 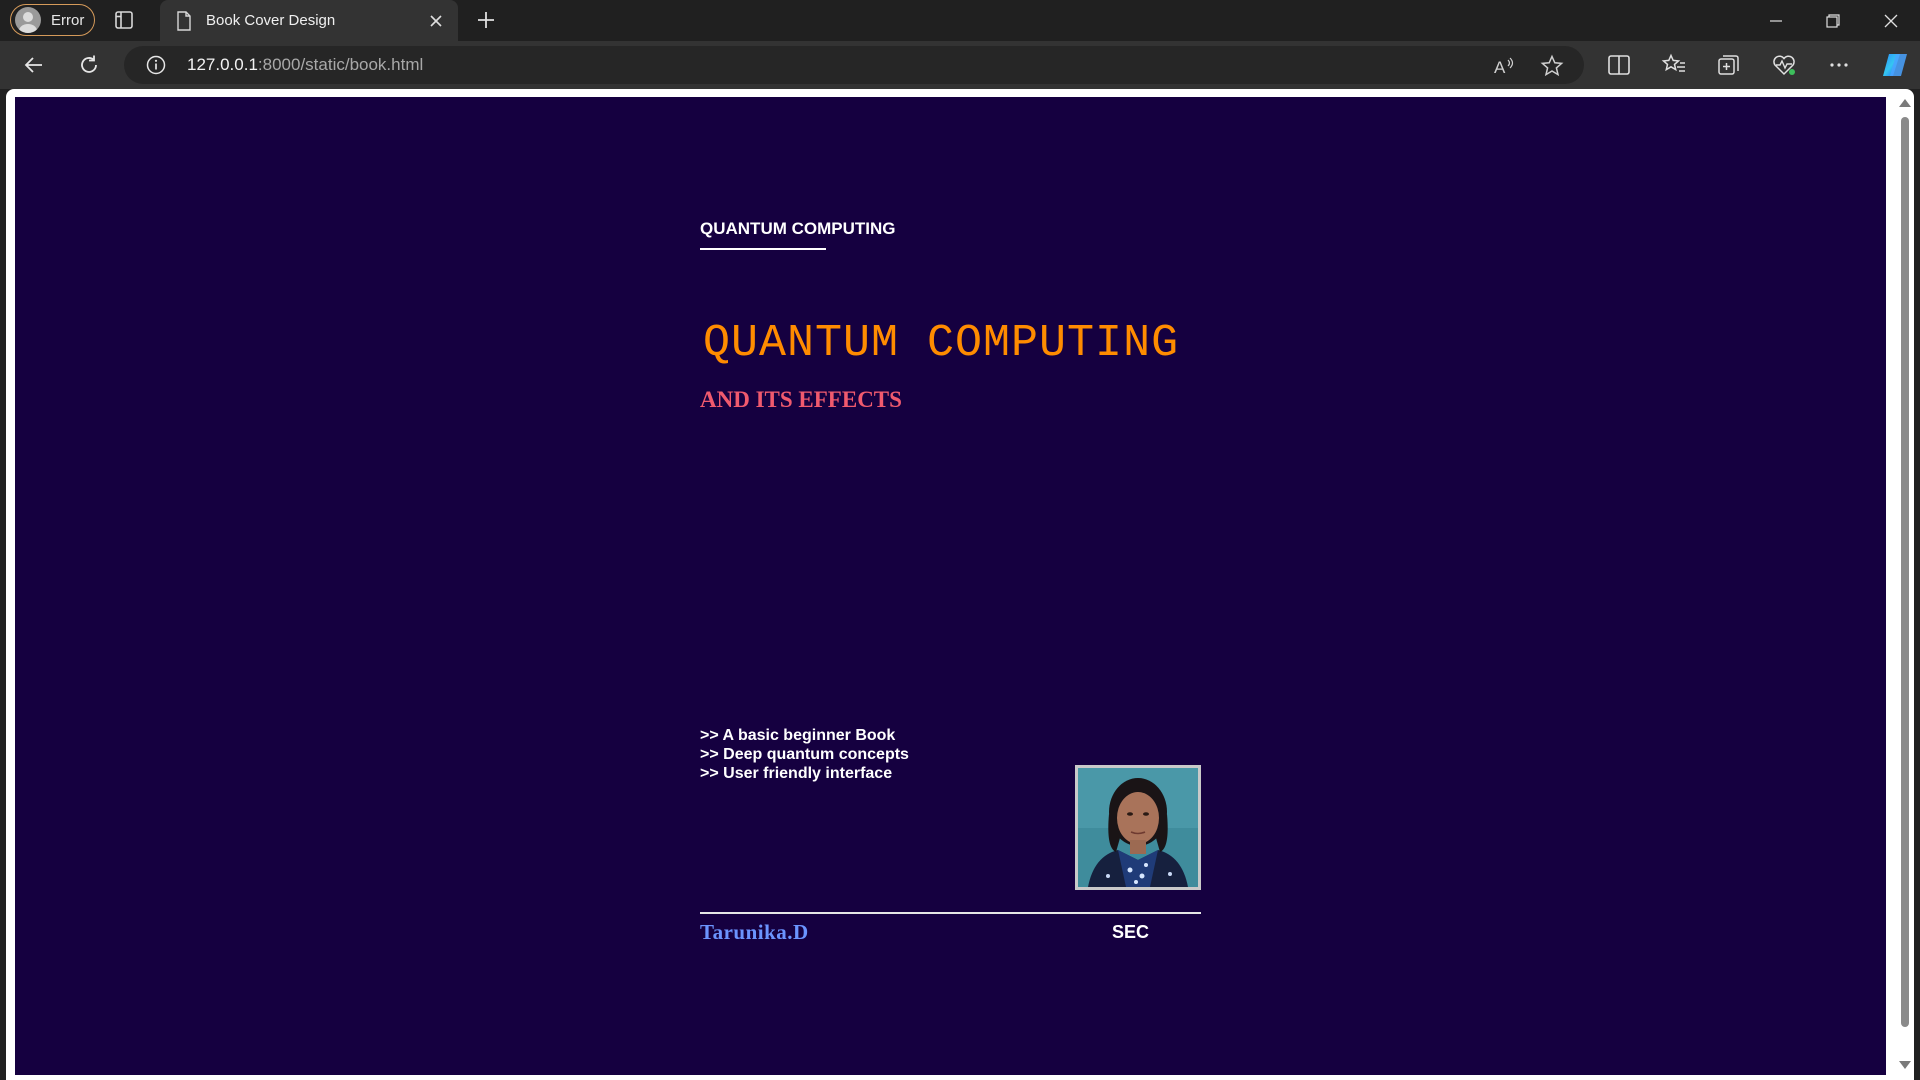 What do you see at coordinates (801, 399) in the screenshot?
I see `book-subtitle: AND ITS EFFECTS` at bounding box center [801, 399].